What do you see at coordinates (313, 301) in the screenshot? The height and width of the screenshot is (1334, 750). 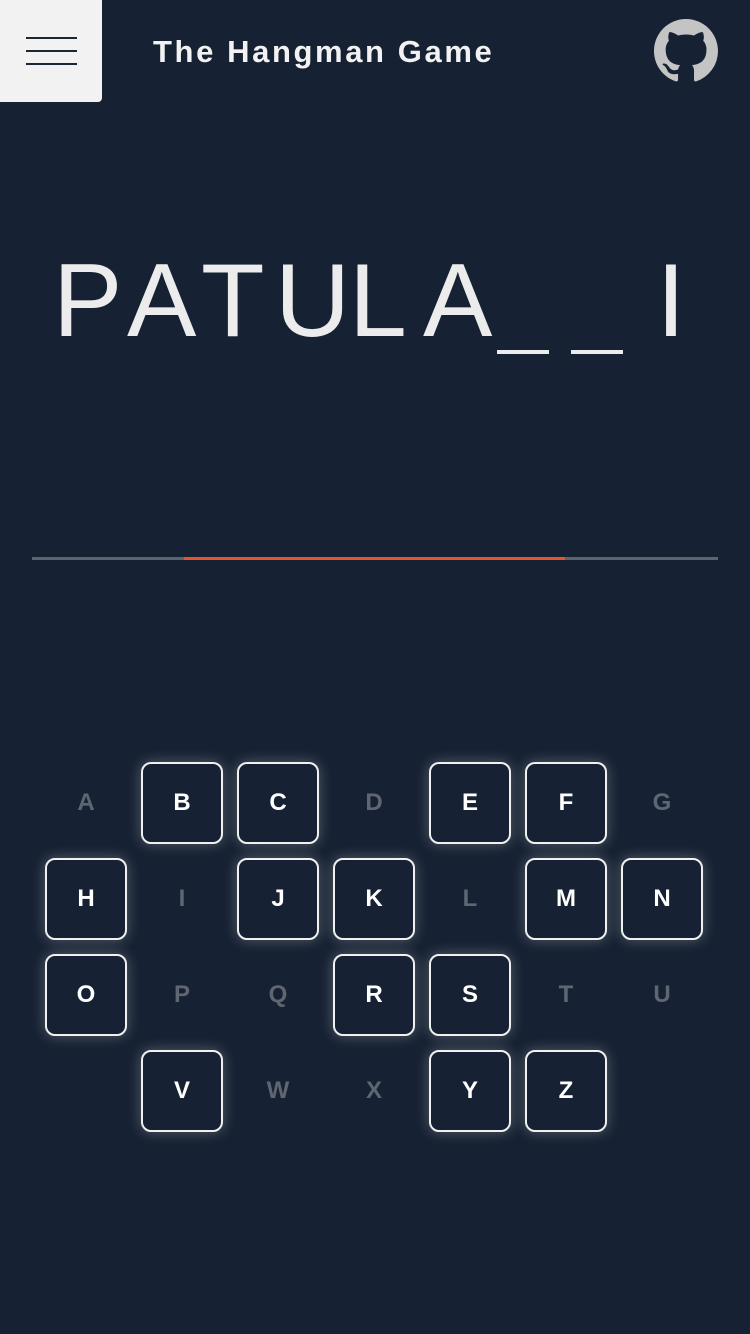 I see `word-letter: U` at bounding box center [313, 301].